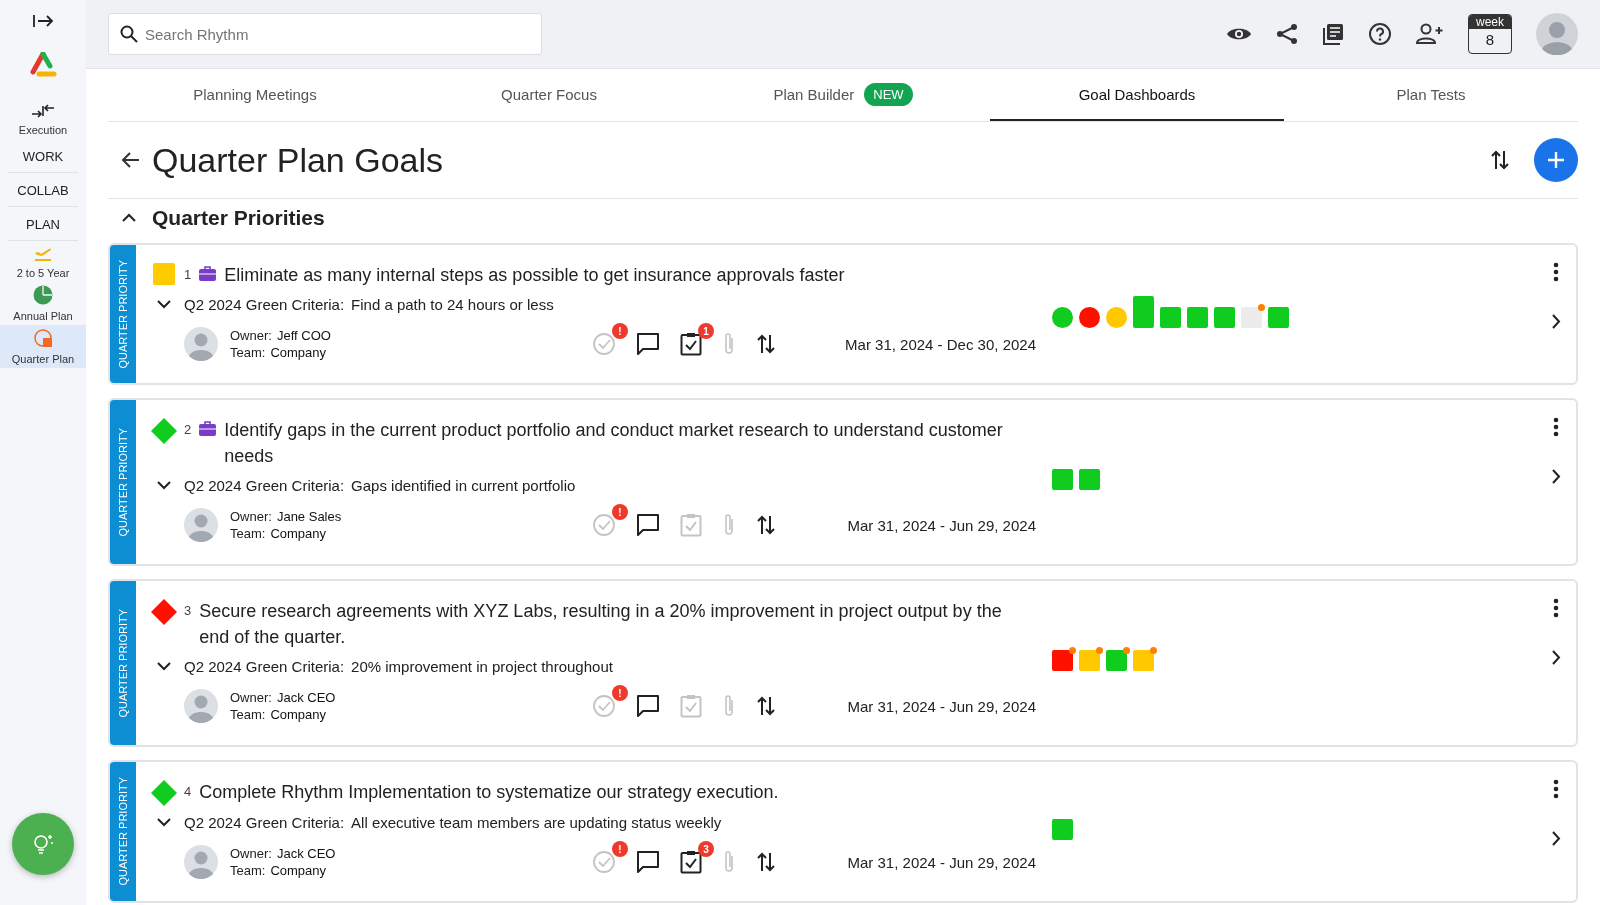 The image size is (1600, 905). Describe the element at coordinates (1137, 95) in the screenshot. I see `tab: Goal Dashboards` at that location.